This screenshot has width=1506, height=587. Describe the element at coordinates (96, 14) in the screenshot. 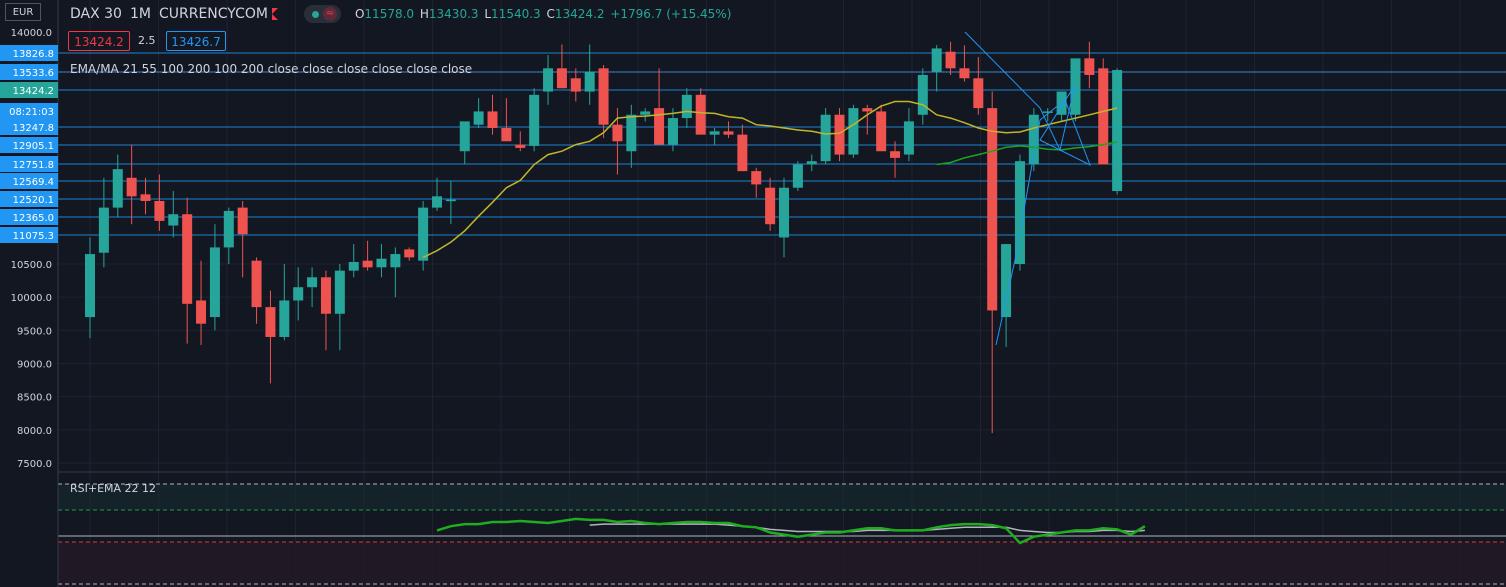

I see `symbol-name: DAX 30` at that location.